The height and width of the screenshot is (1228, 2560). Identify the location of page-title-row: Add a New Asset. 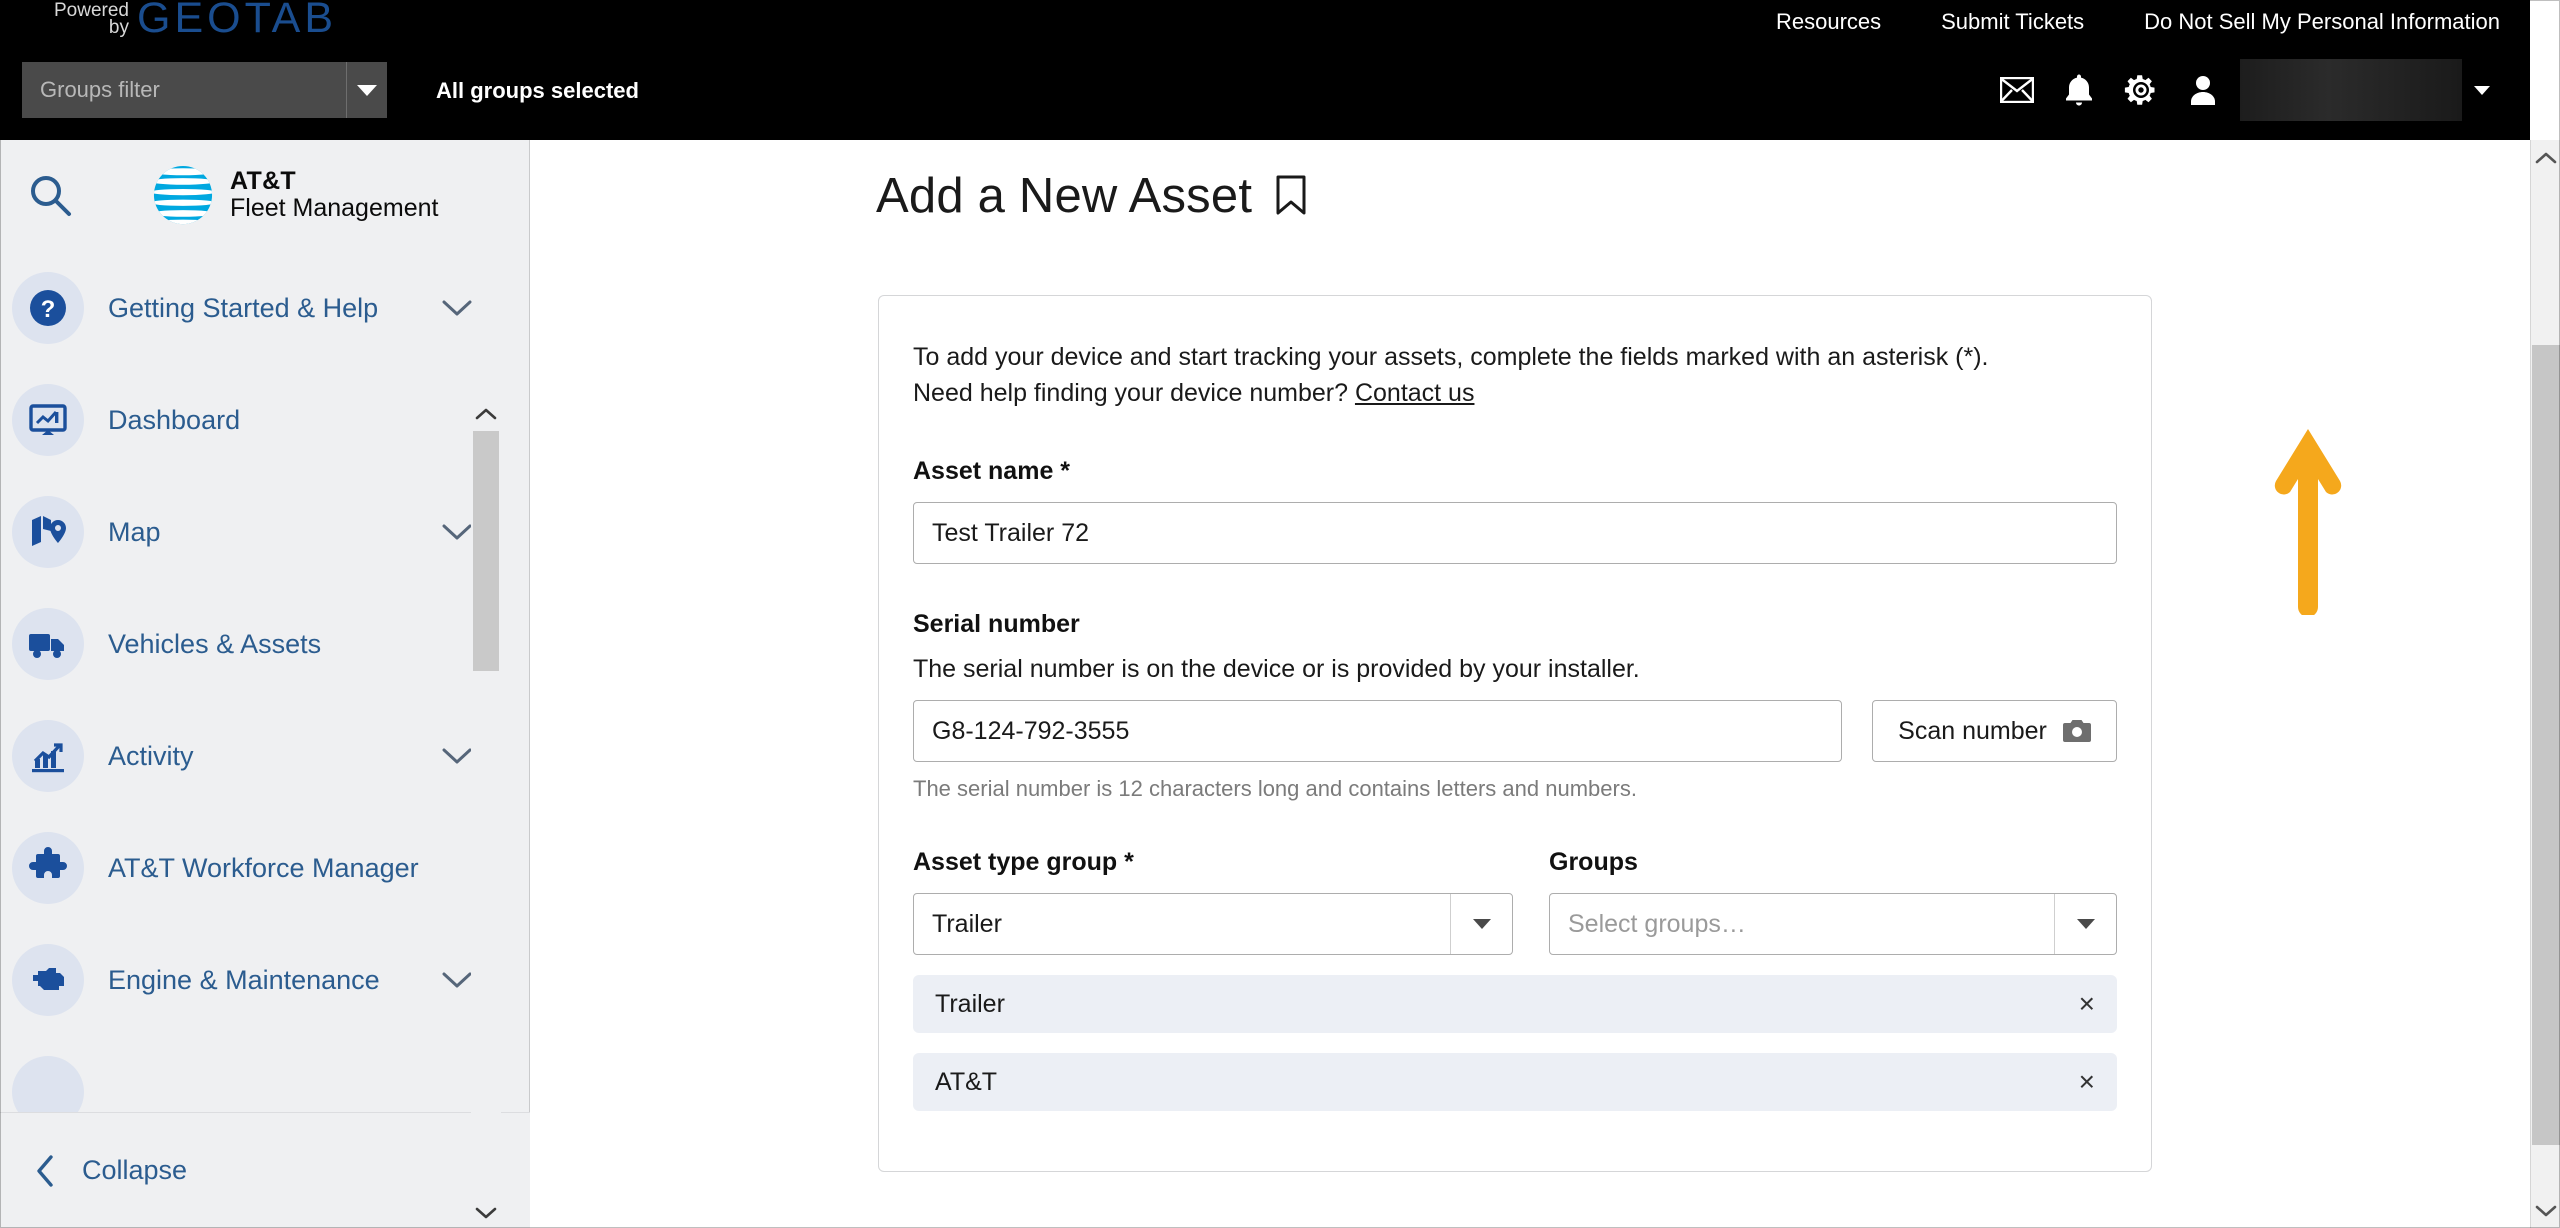
(1703, 196).